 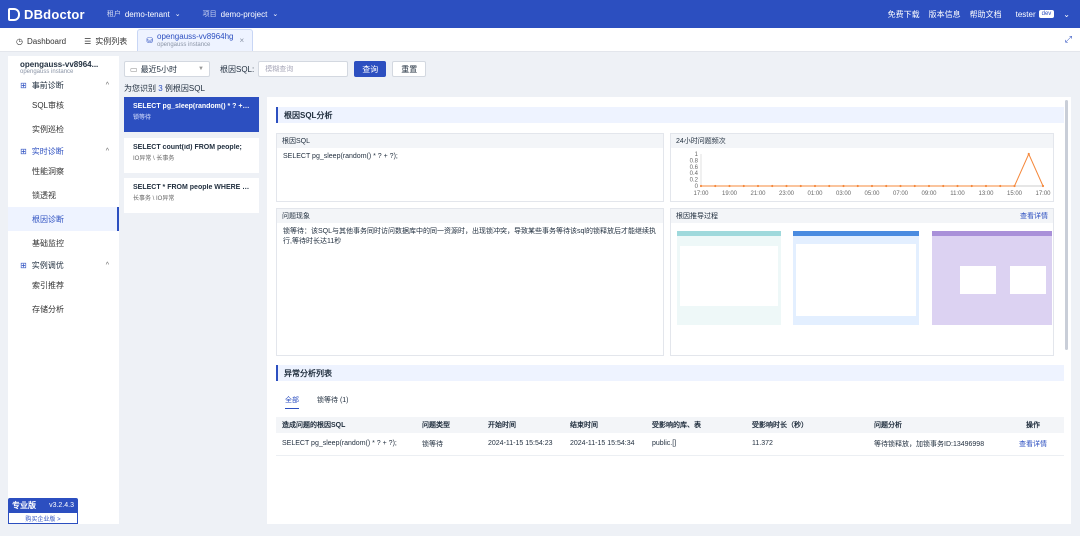 I want to click on column-header: 开始时间, so click(x=523, y=425).